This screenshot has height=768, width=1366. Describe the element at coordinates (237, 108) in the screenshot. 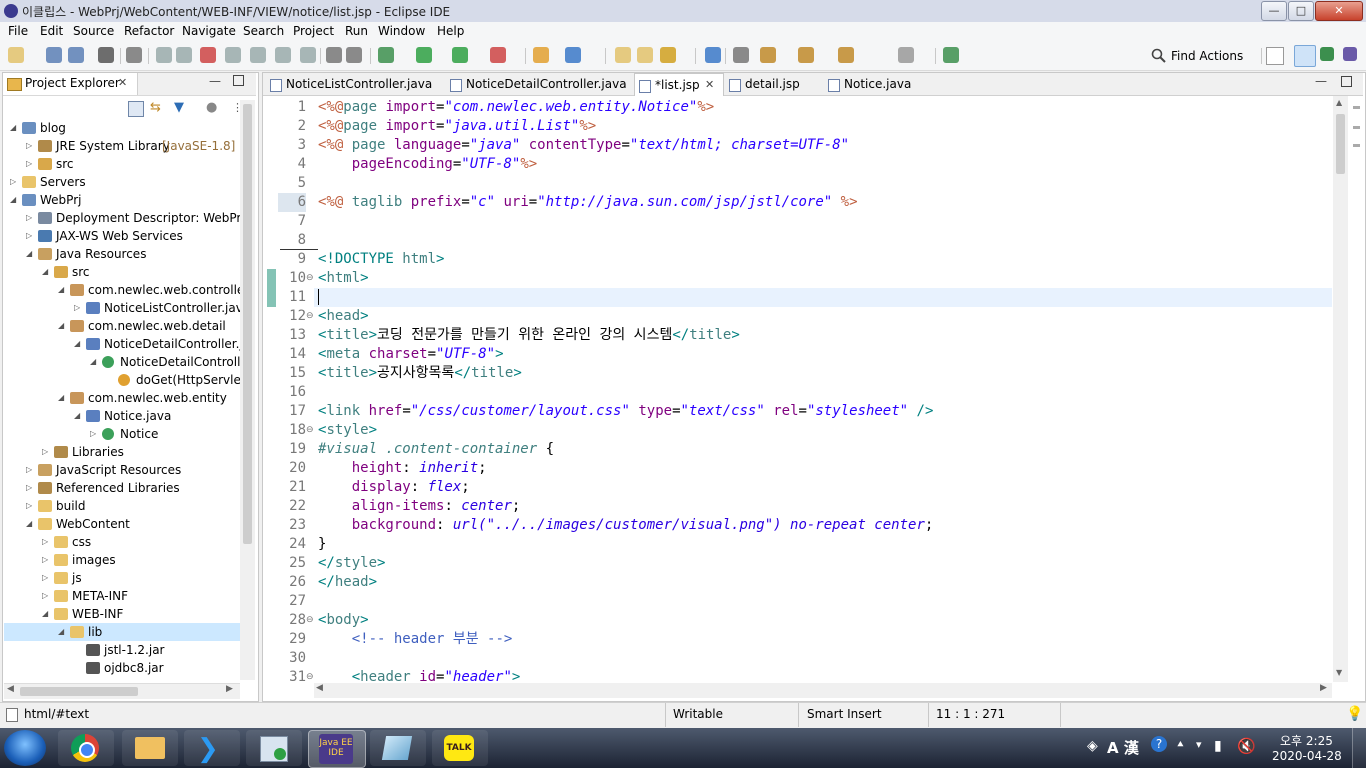

I see `view-menu-icon: ⋮` at that location.